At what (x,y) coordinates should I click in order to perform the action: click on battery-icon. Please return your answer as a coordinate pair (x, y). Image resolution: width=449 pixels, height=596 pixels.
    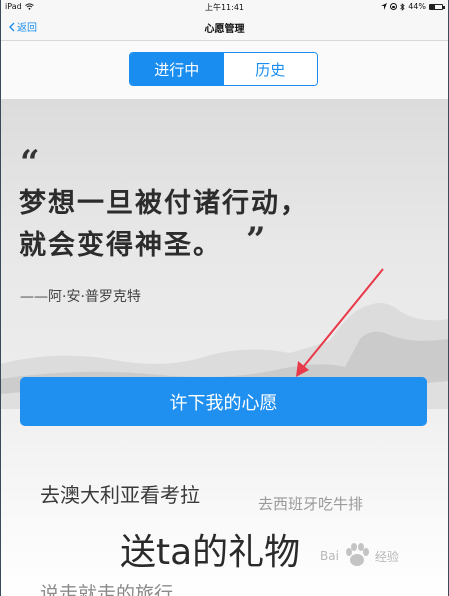
    Looking at the image, I should click on (437, 6).